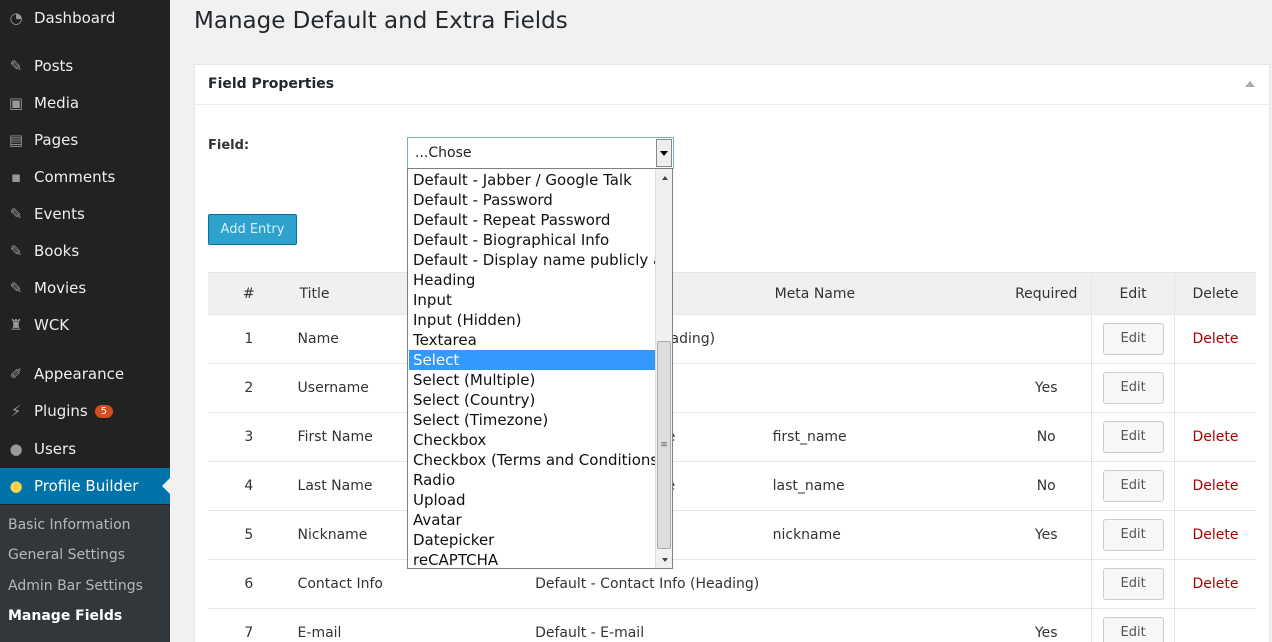 This screenshot has width=1272, height=642. What do you see at coordinates (252, 229) in the screenshot?
I see `add-entry-button: Add Entry` at bounding box center [252, 229].